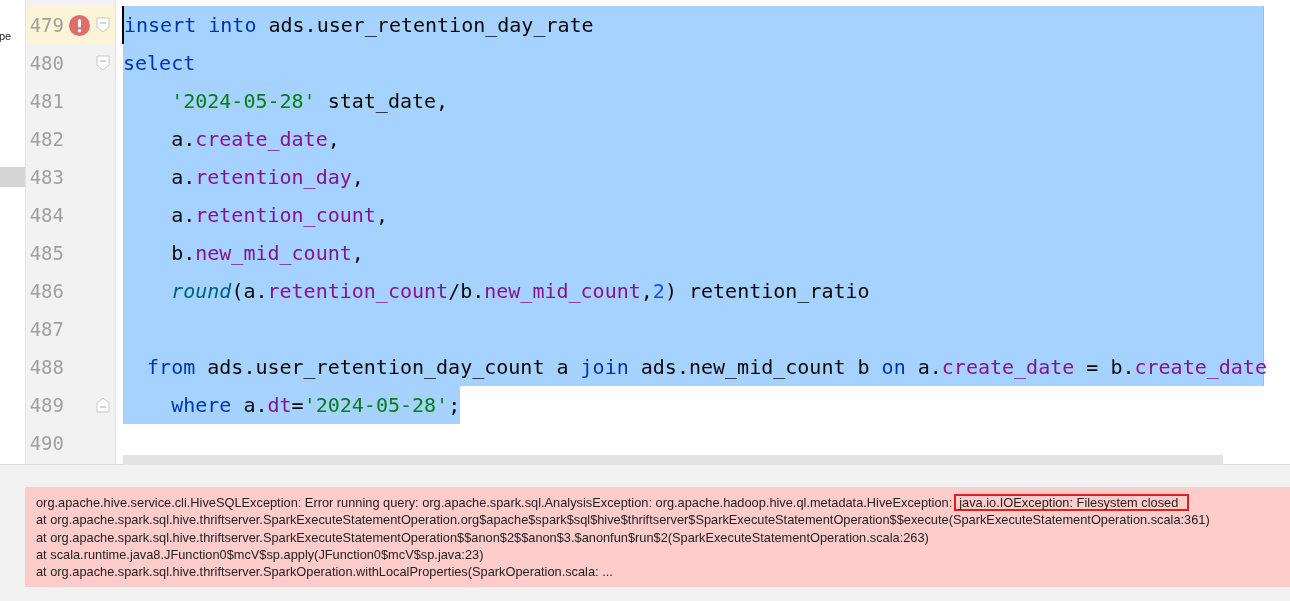 This screenshot has width=1290, height=601. What do you see at coordinates (260, 554) in the screenshot?
I see `stack-trace-line: at scala.runtime.java8.JFunction0$mcV$sp.apply(JFunction0$mcV$sp.java:23)` at bounding box center [260, 554].